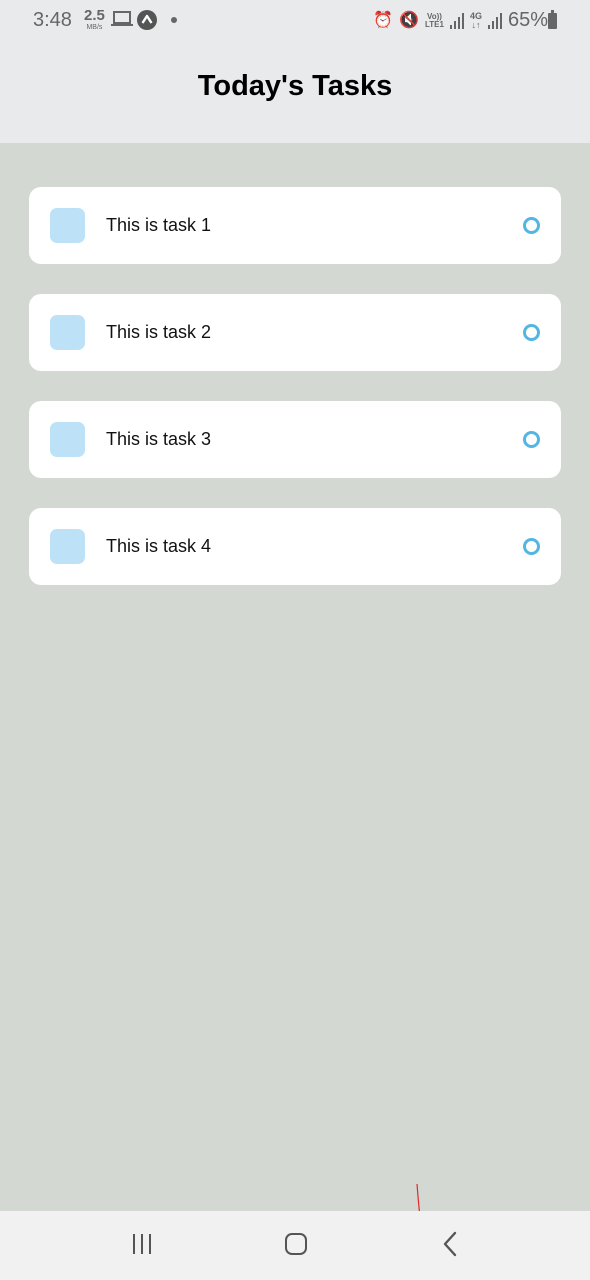 The width and height of the screenshot is (590, 1280). What do you see at coordinates (295, 225) in the screenshot?
I see `task-card: This is task 1` at bounding box center [295, 225].